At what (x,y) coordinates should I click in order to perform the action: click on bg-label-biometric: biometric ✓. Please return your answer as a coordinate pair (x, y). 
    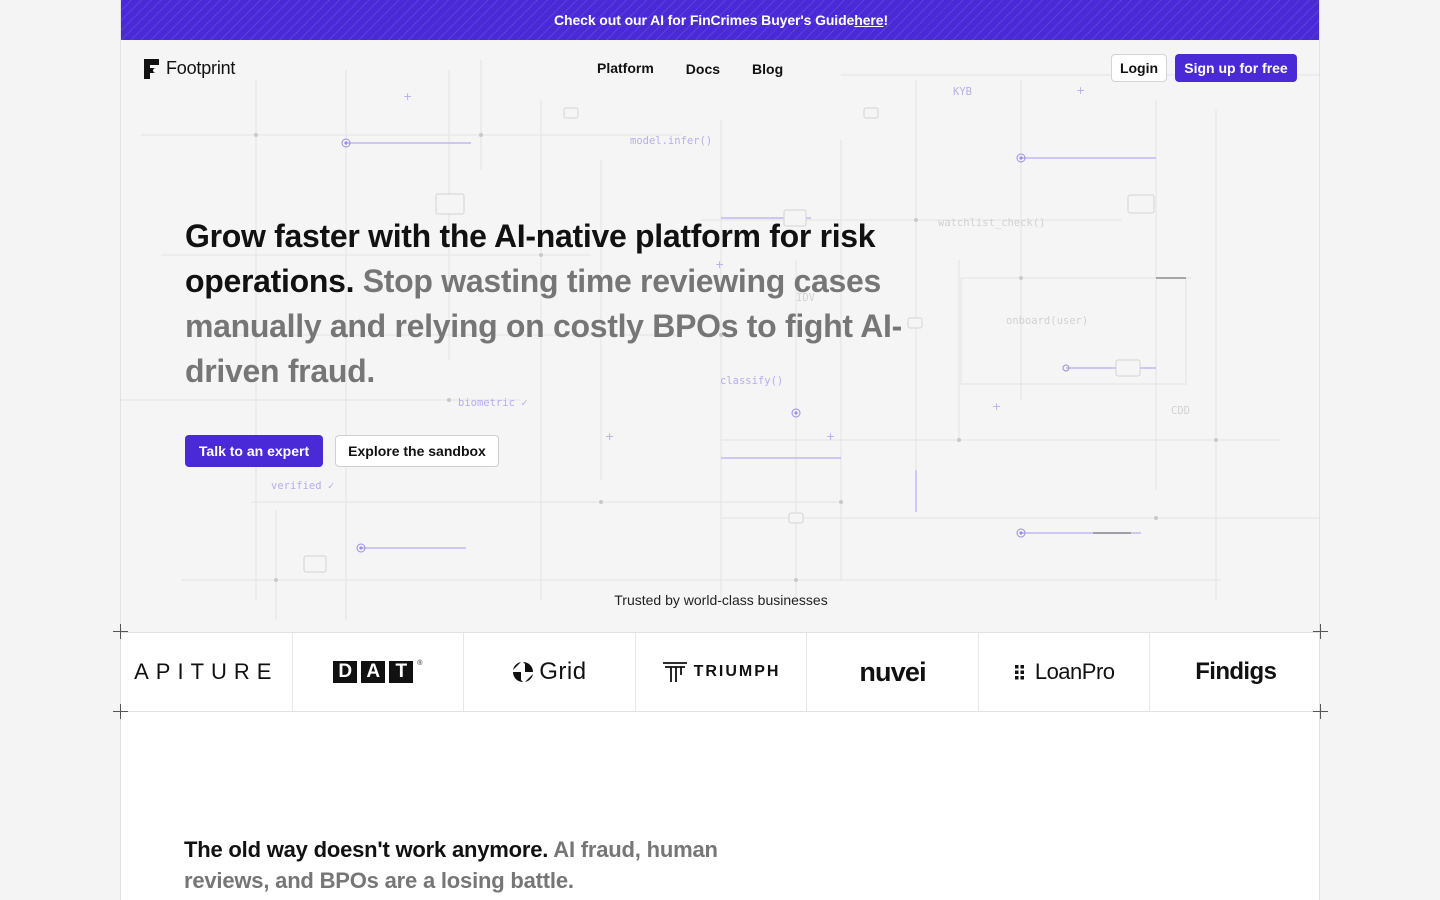
    Looking at the image, I should click on (493, 403).